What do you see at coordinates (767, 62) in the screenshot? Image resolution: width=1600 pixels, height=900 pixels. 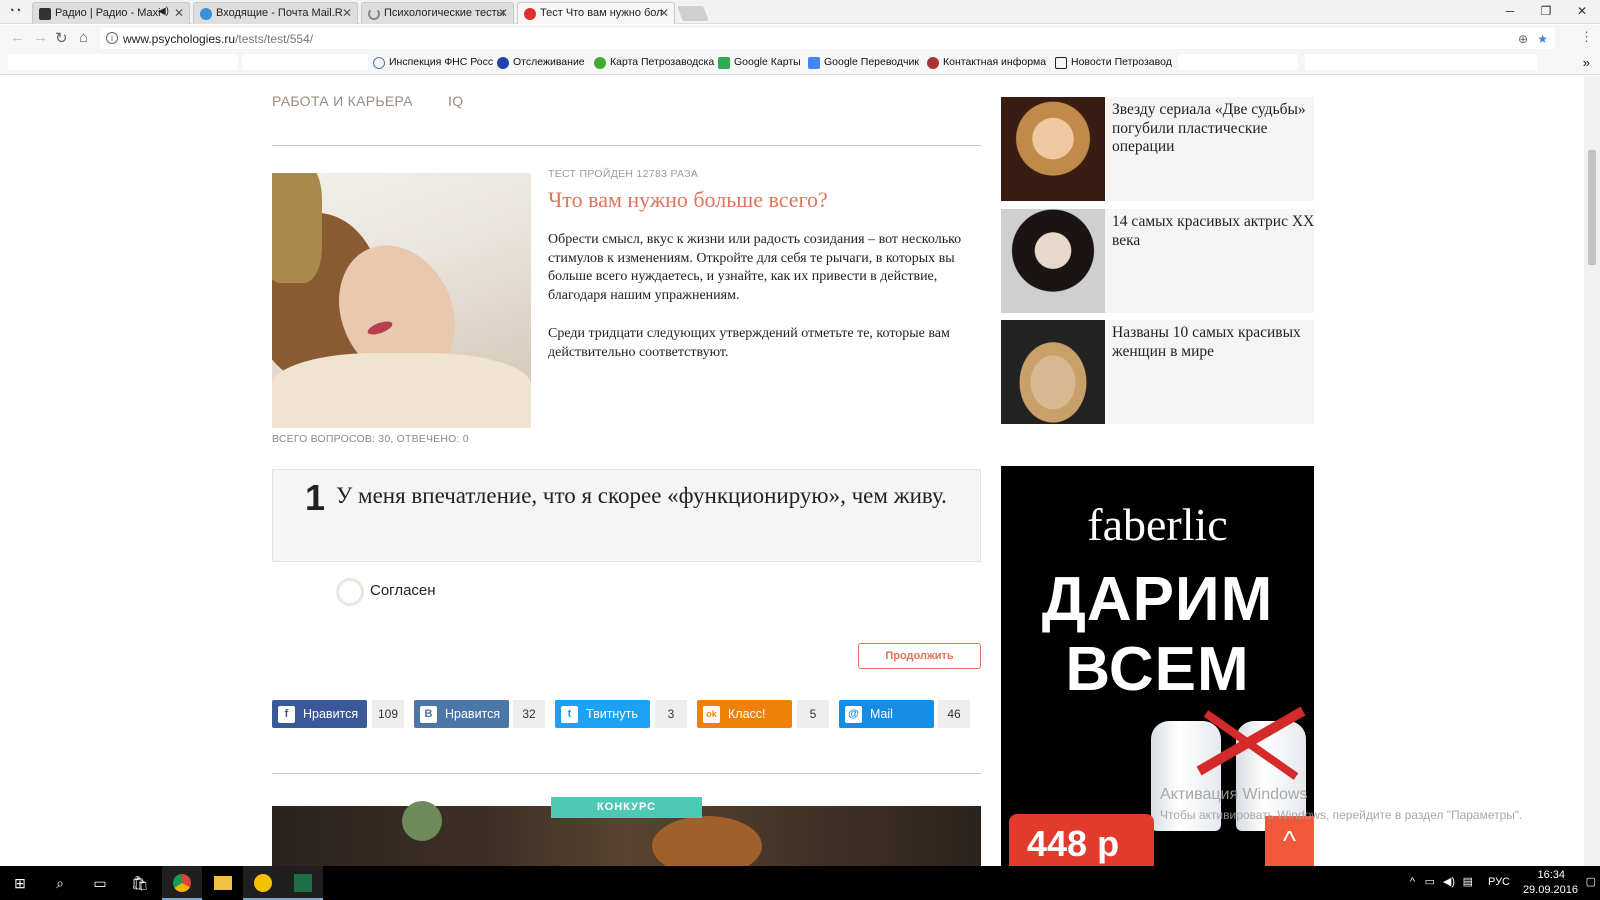 I see `bookmark-label: Google Карты` at bounding box center [767, 62].